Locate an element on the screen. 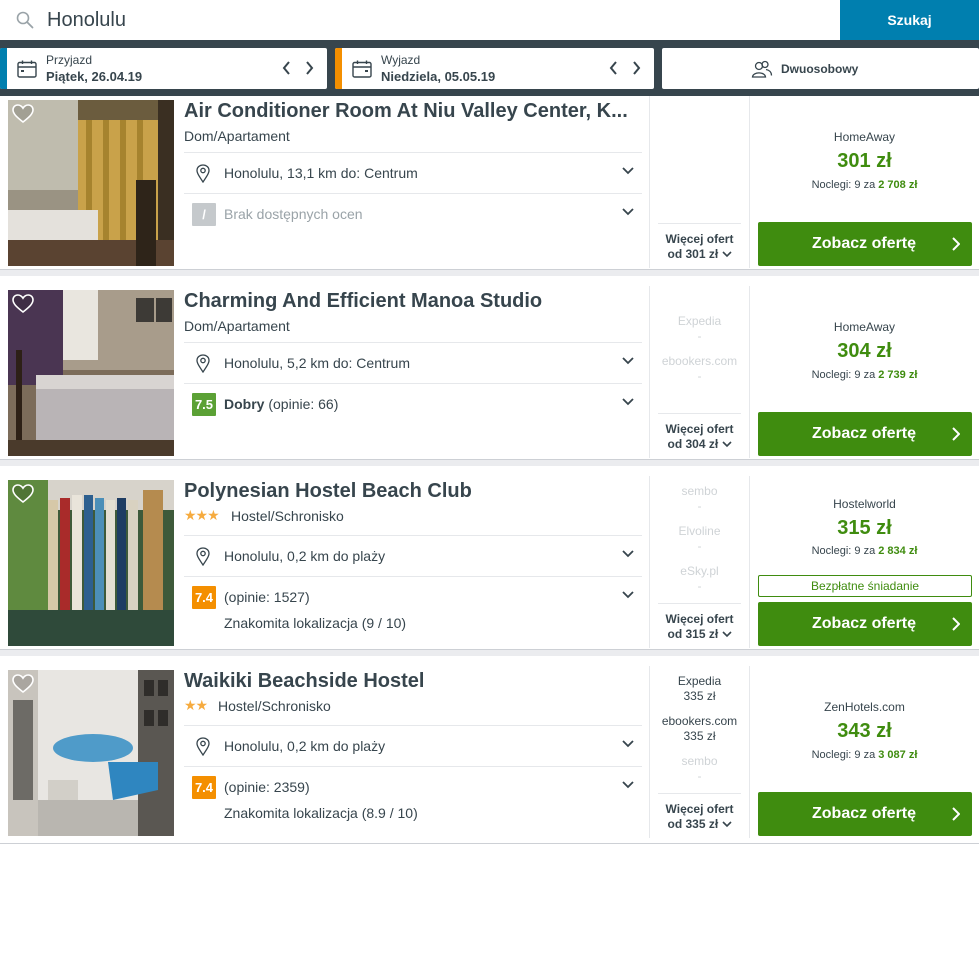  rating-badge: 7.4 is located at coordinates (204, 597).